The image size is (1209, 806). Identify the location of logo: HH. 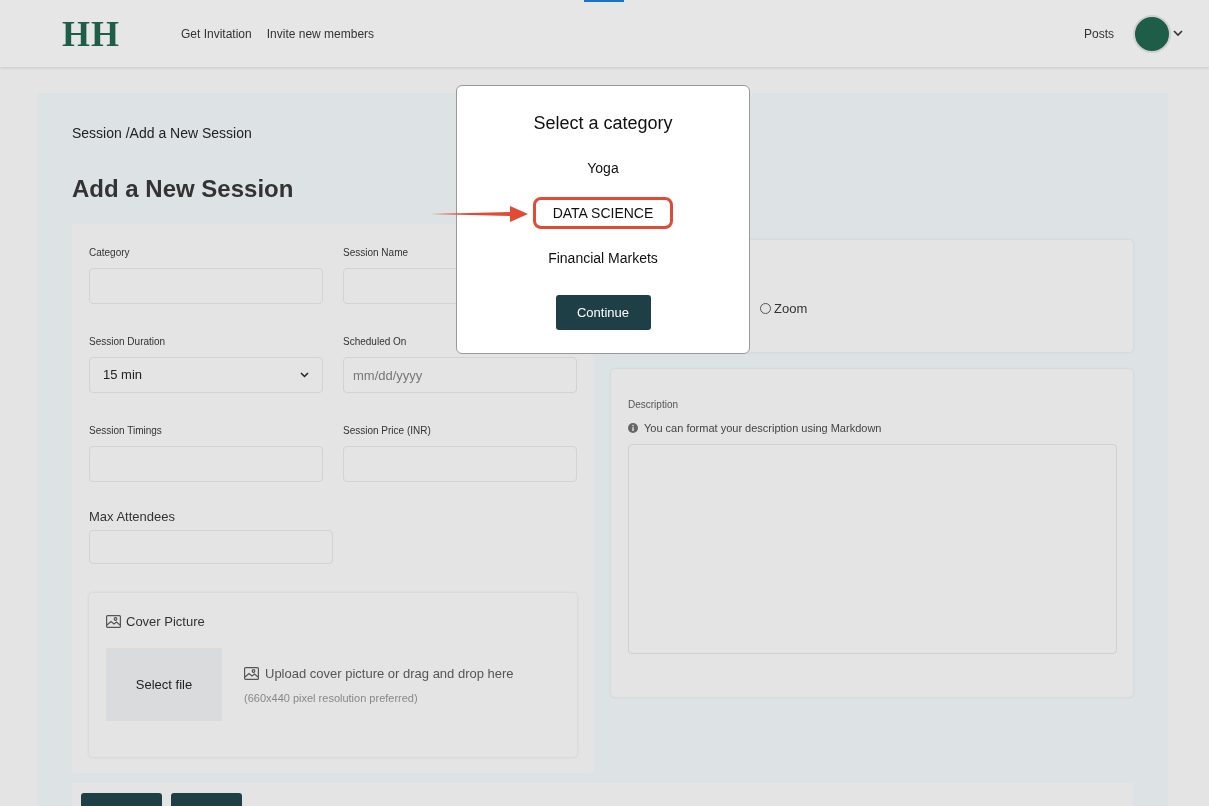
(91, 33).